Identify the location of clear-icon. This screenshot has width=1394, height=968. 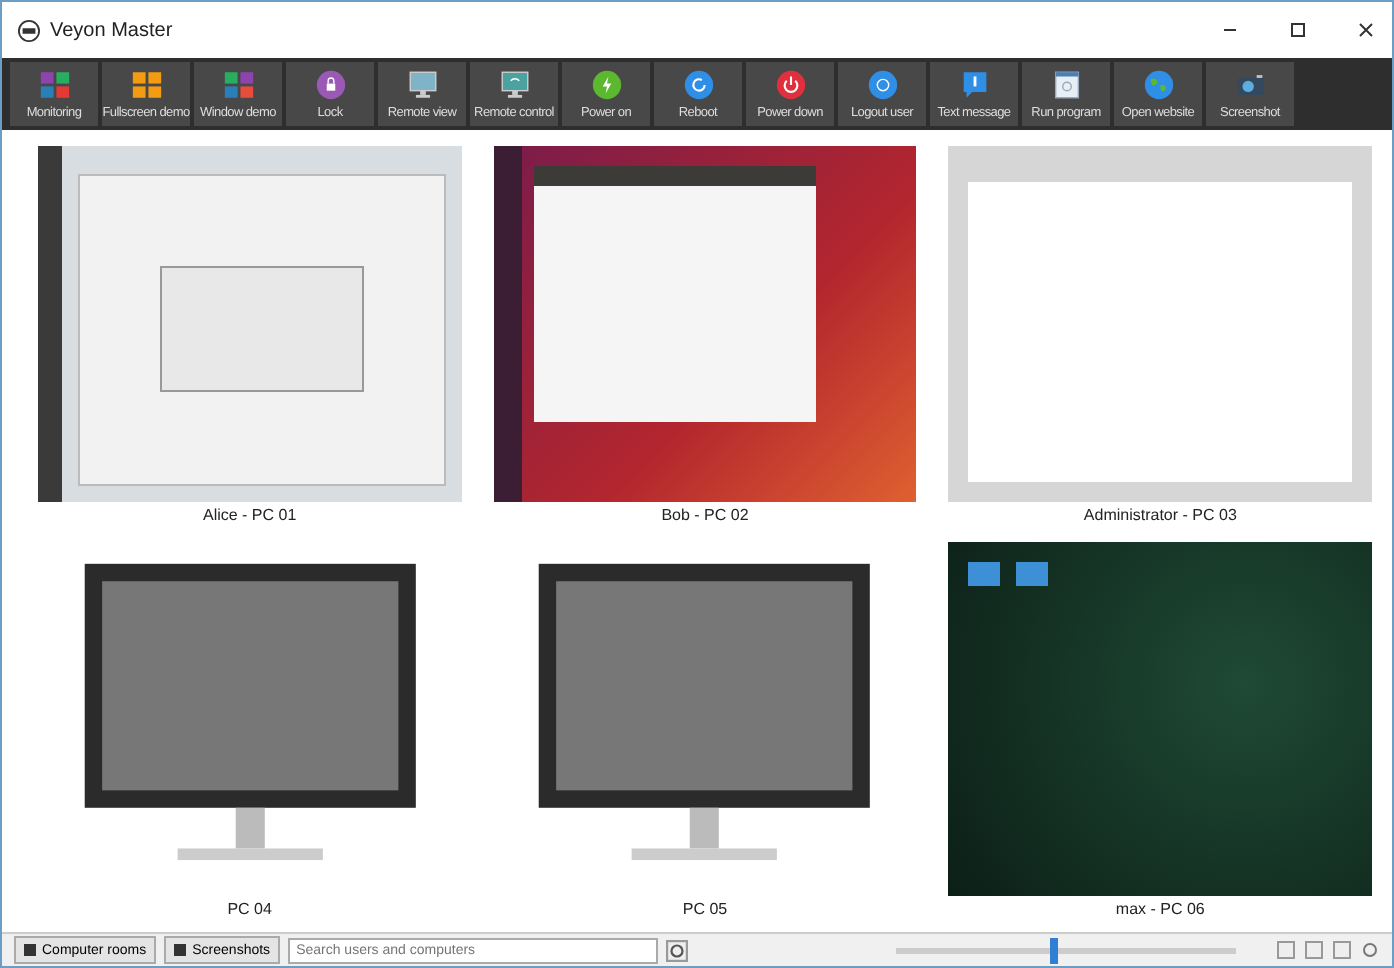
(677, 950).